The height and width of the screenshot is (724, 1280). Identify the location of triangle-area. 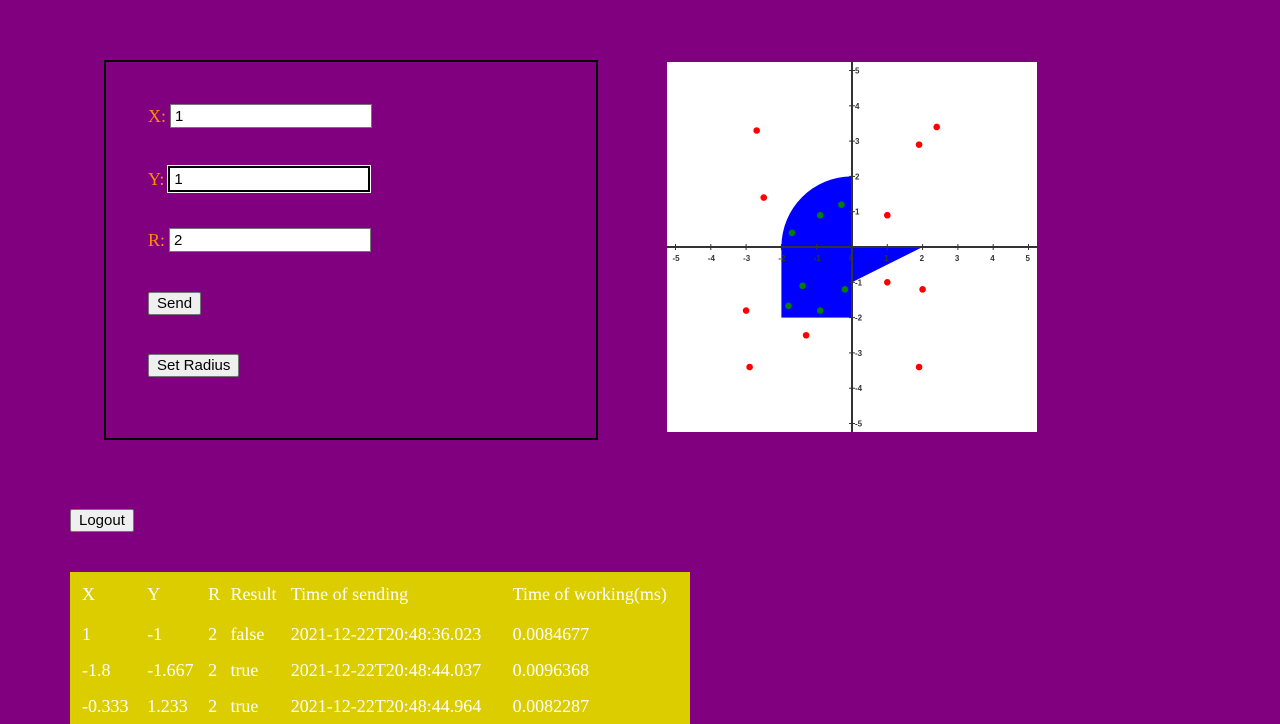
(887, 265).